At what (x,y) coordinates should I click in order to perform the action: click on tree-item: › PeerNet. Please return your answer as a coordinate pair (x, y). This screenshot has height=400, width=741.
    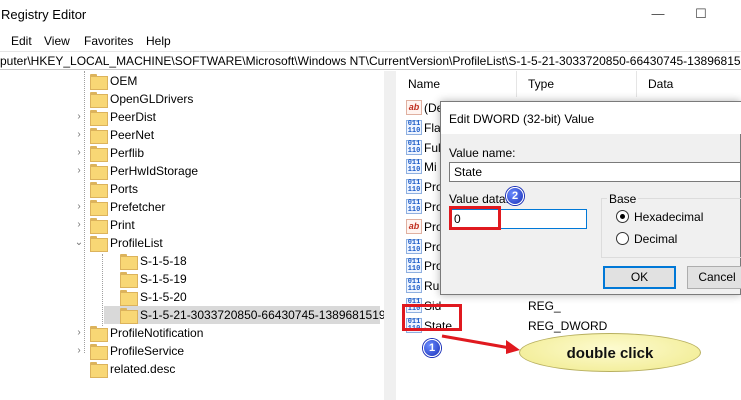
    Looking at the image, I should click on (227, 135).